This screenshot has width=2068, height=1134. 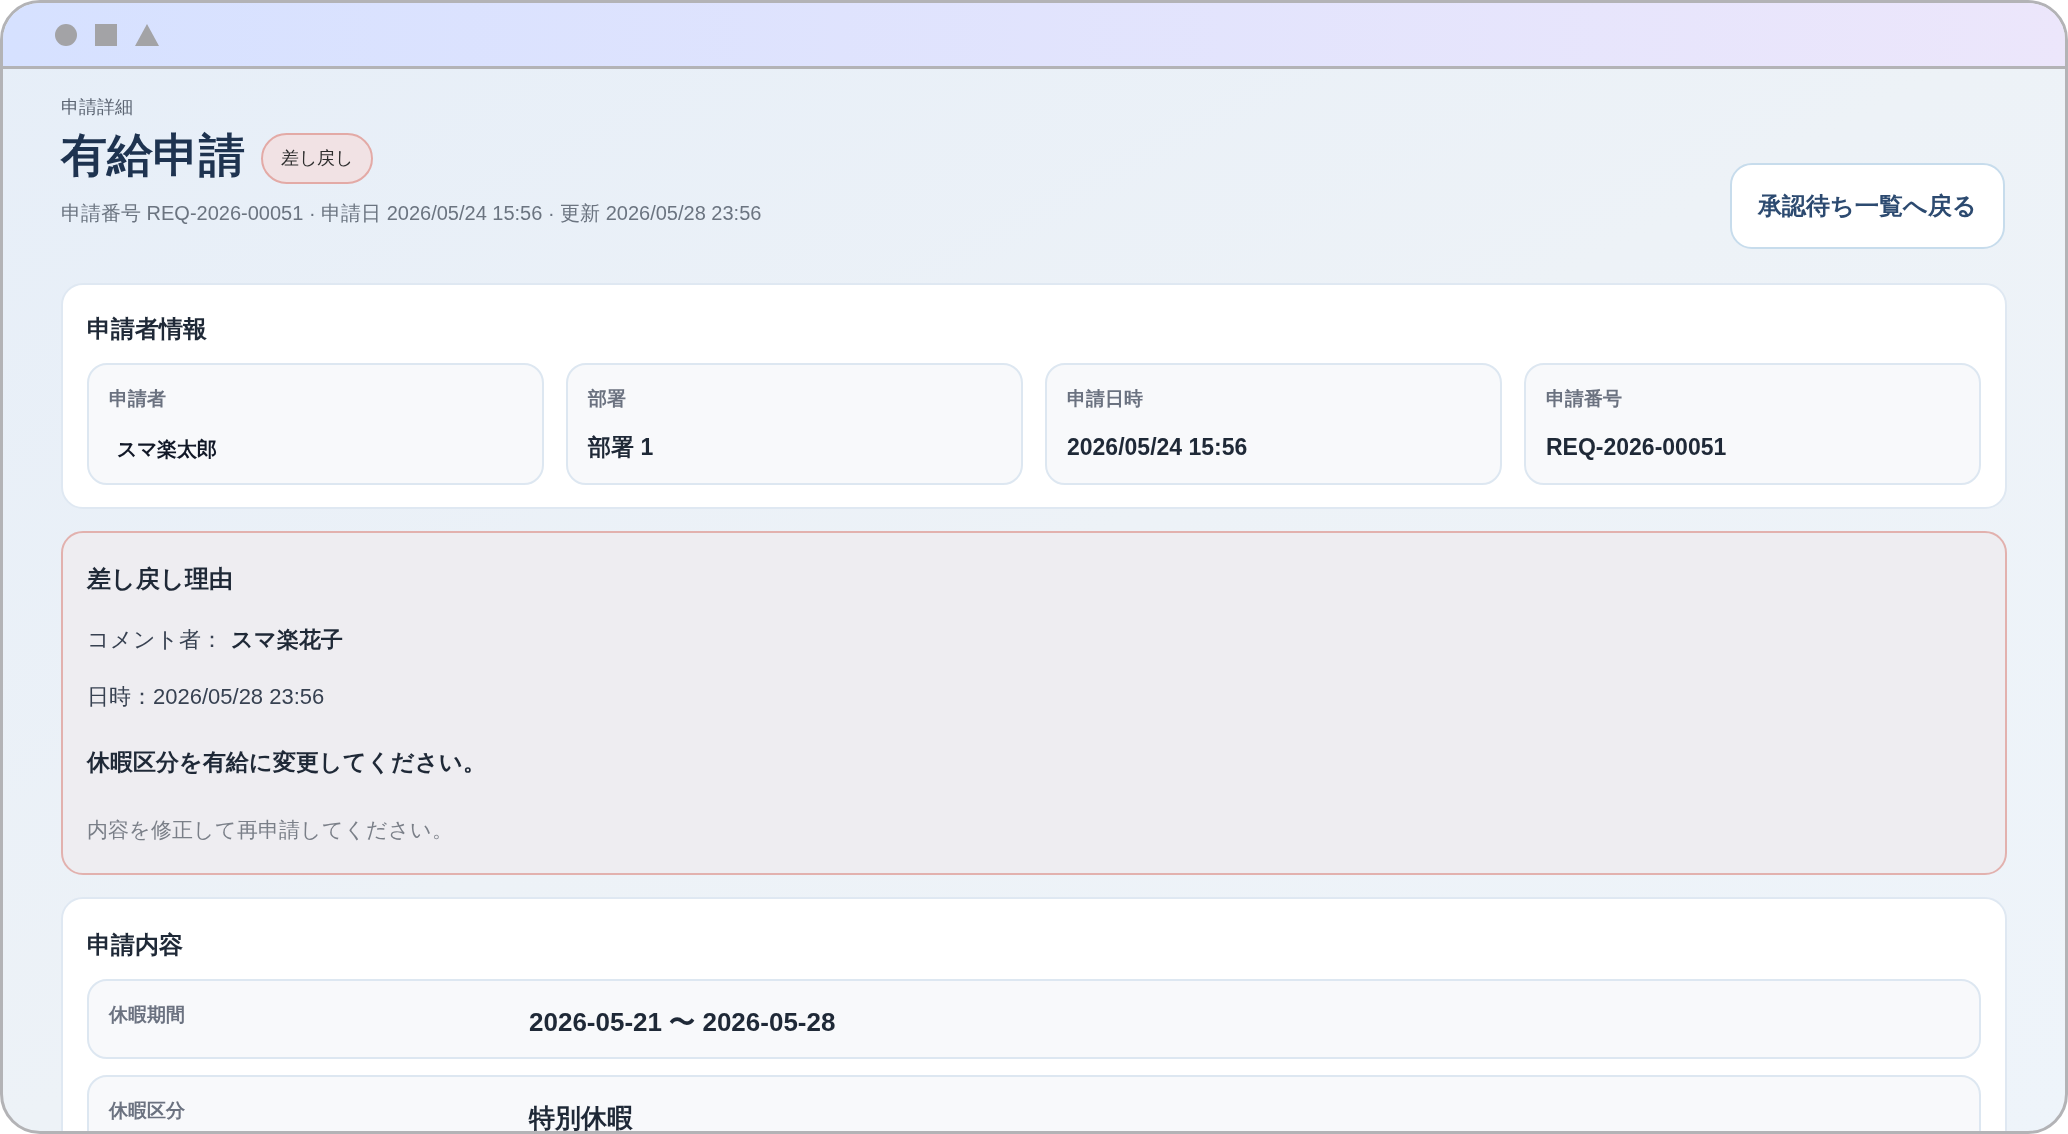 What do you see at coordinates (135, 945) in the screenshot?
I see `section-title: 申請内容` at bounding box center [135, 945].